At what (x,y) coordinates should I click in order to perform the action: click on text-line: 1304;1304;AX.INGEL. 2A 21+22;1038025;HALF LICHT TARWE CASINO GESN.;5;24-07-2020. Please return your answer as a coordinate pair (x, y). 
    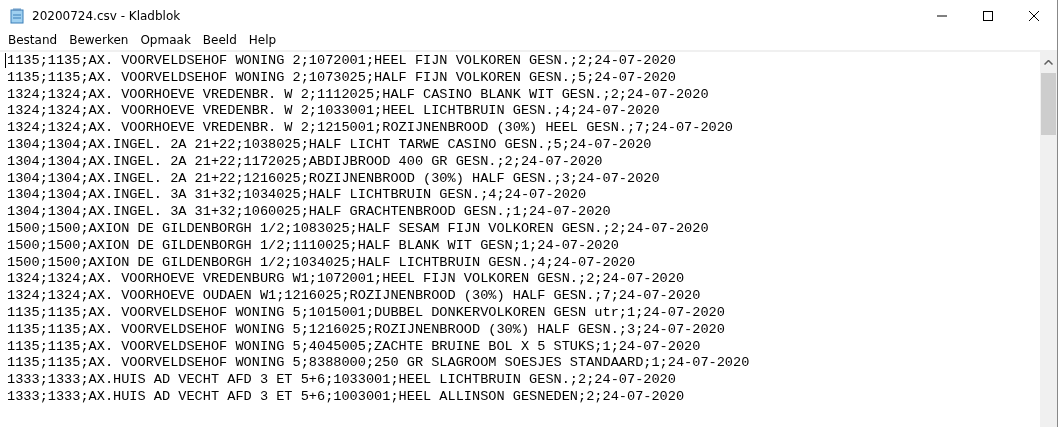
    Looking at the image, I should click on (330, 145).